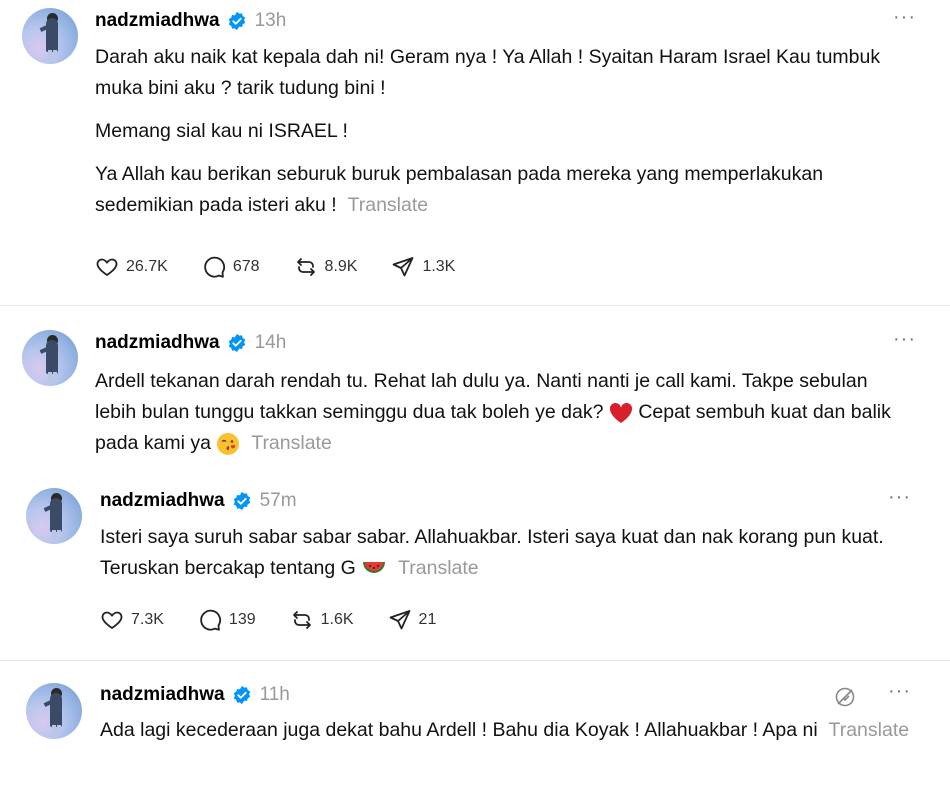 This screenshot has height=800, width=950. I want to click on timestamp: 14h, so click(270, 342).